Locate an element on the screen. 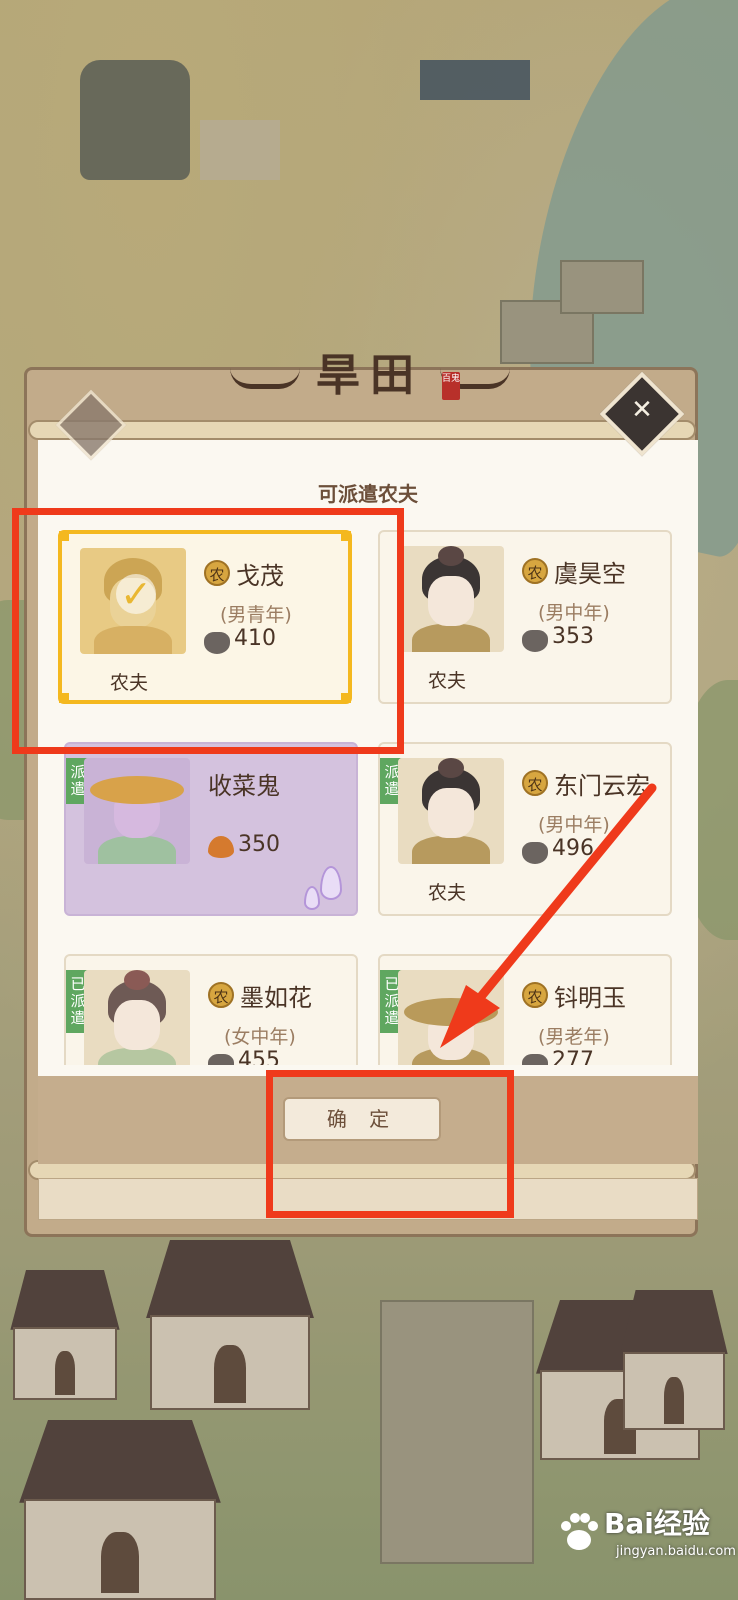  annotation-arrow is located at coordinates (548, 915).